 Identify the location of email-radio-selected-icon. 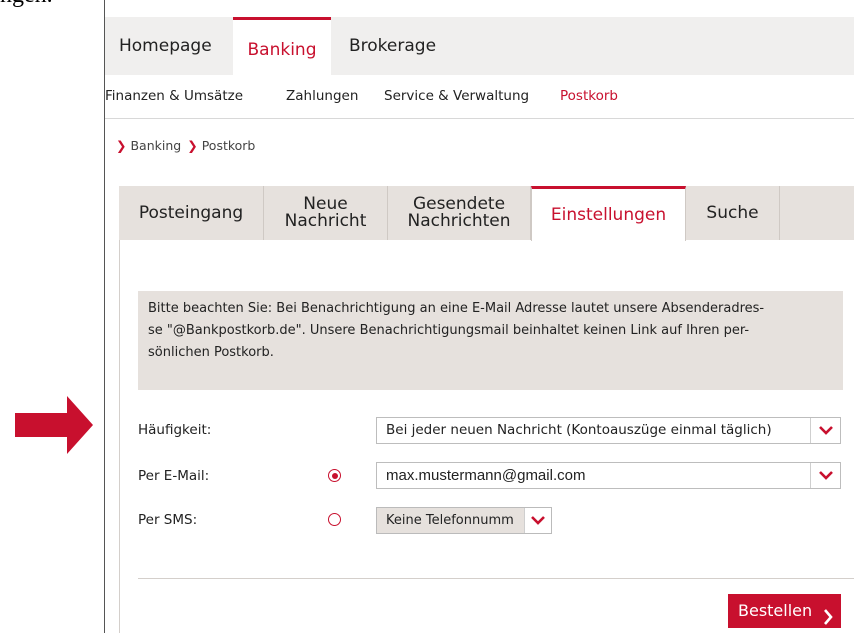
(334, 475).